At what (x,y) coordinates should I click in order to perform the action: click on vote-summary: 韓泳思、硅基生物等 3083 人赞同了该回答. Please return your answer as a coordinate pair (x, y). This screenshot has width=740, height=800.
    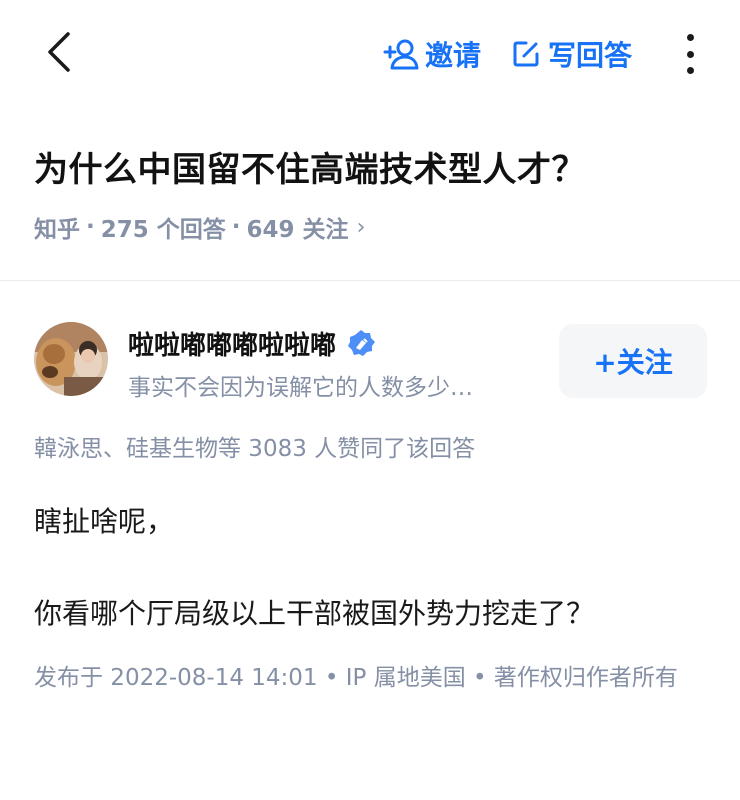
    Looking at the image, I should click on (254, 446).